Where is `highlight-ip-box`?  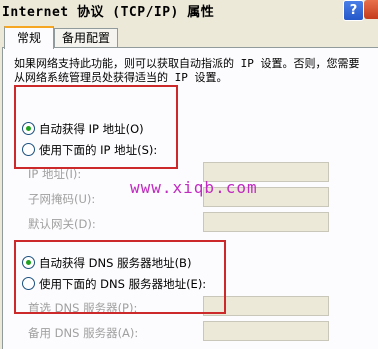 highlight-ip-box is located at coordinates (96, 127).